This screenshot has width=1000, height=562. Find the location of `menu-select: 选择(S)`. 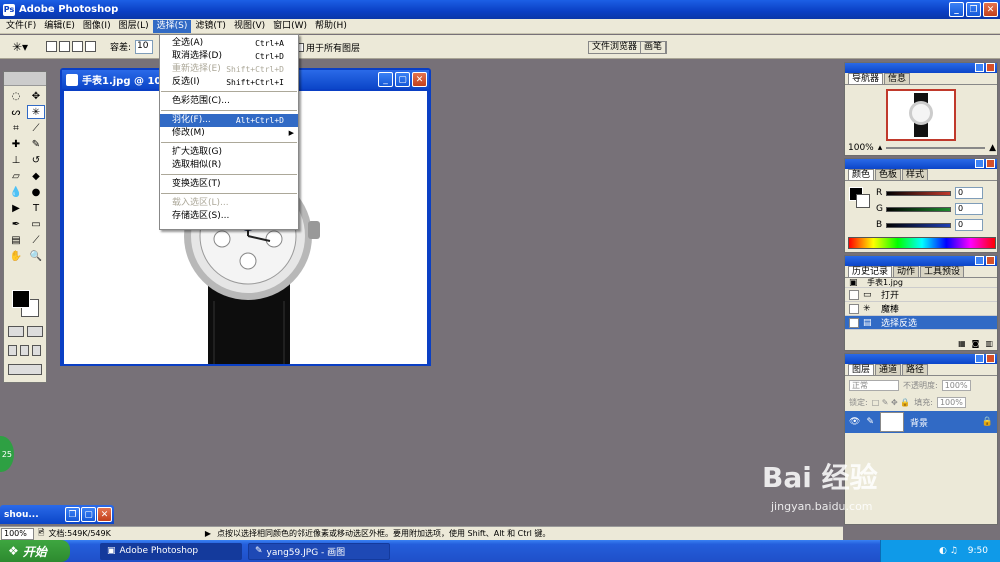

menu-select: 选择(S) is located at coordinates (172, 26).